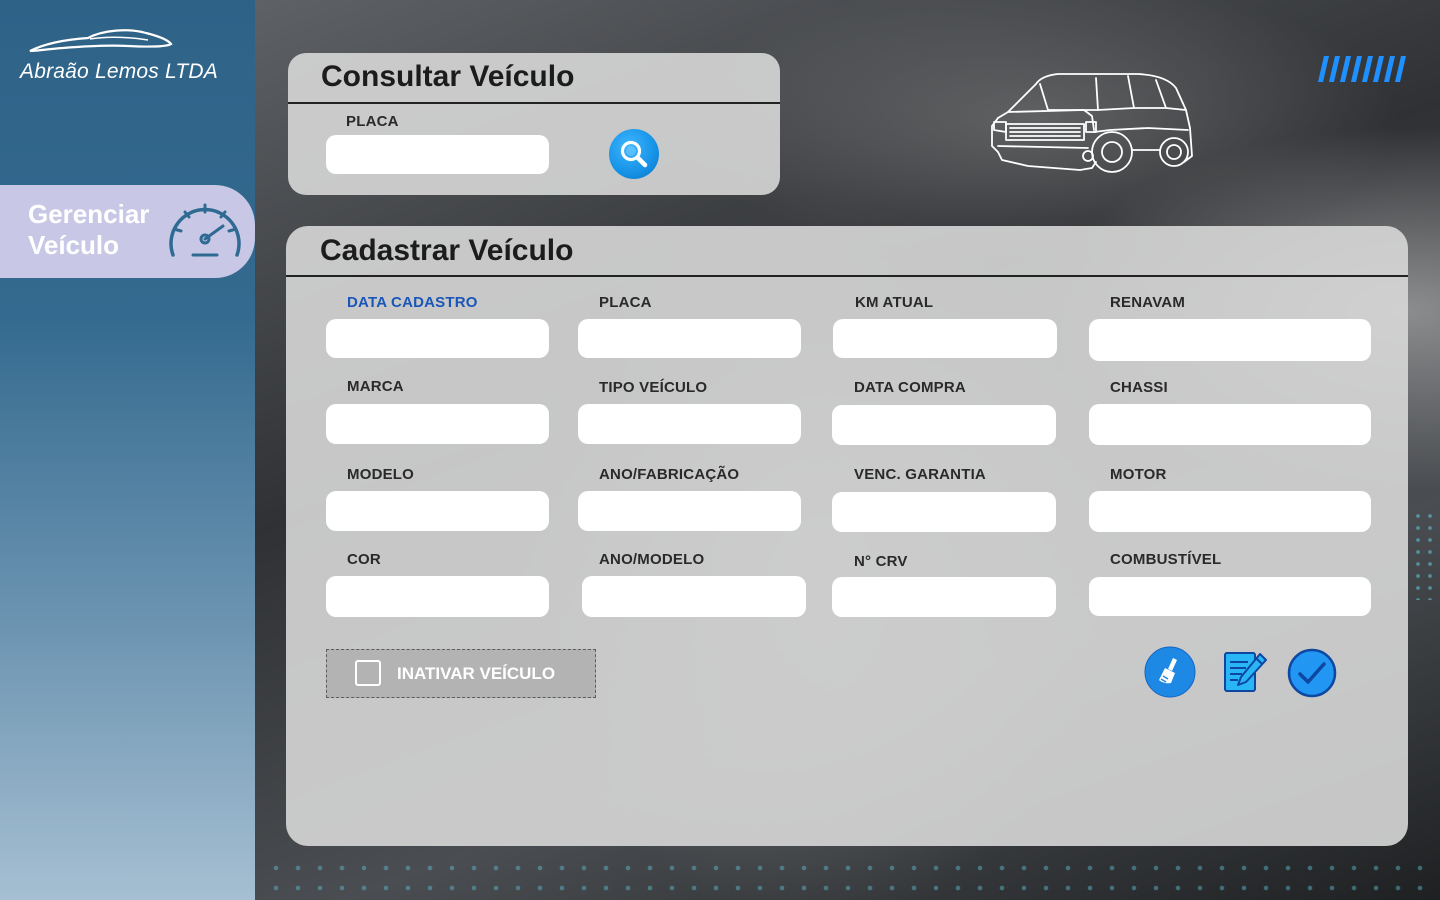  I want to click on edit-button, so click(1246, 672).